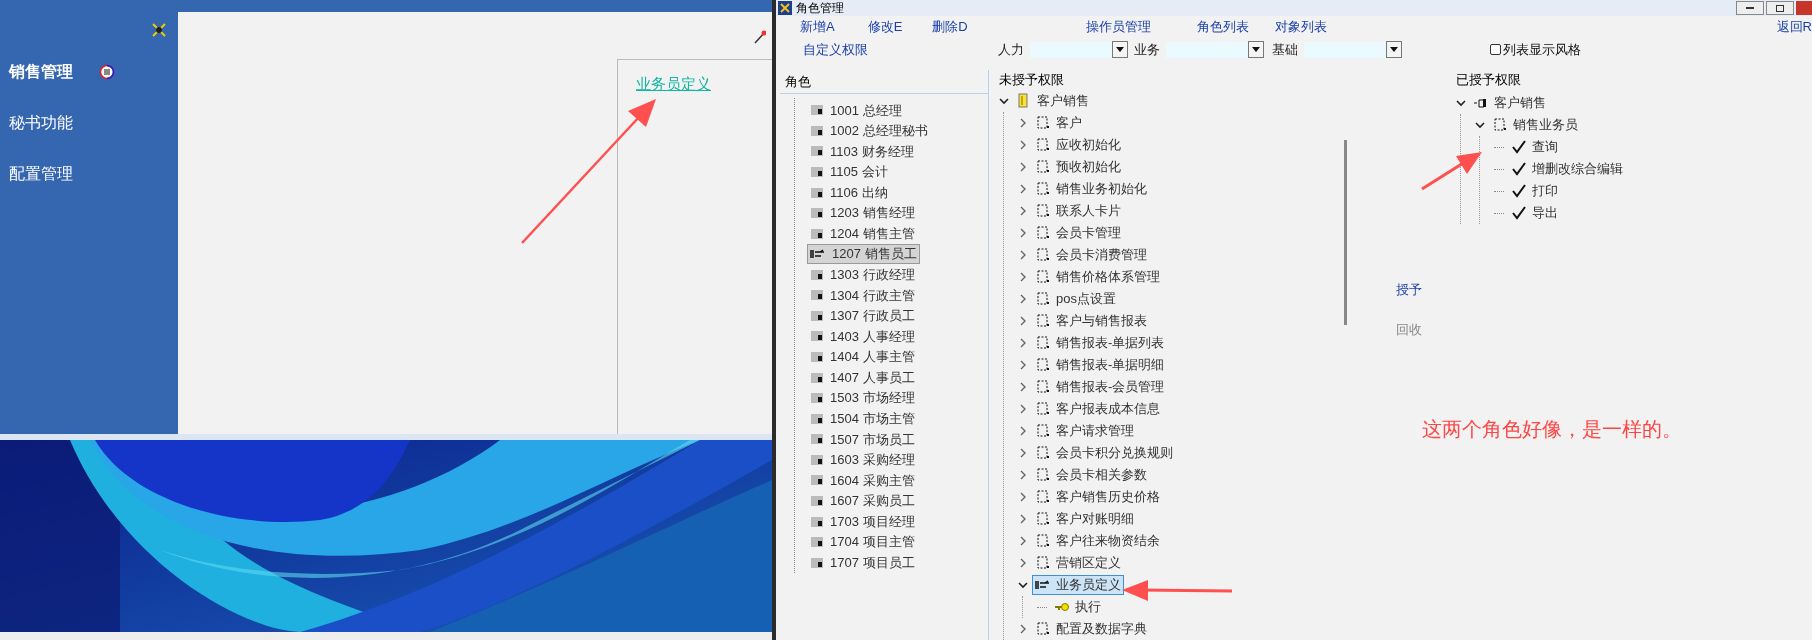 The height and width of the screenshot is (640, 1812). What do you see at coordinates (862, 336) in the screenshot?
I see `list-item: 1403 人事经理` at bounding box center [862, 336].